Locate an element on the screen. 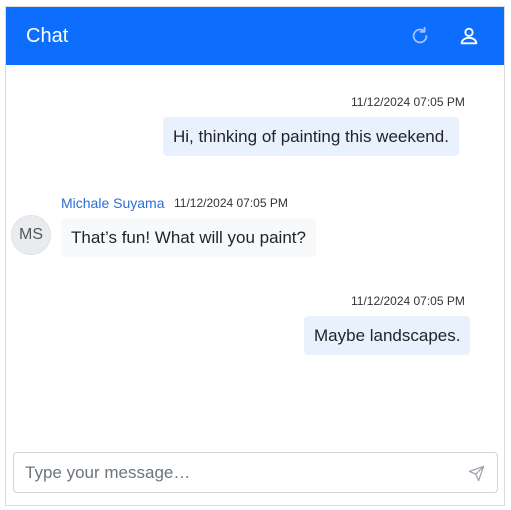 This screenshot has width=511, height=510. message-composer is located at coordinates (255, 472).